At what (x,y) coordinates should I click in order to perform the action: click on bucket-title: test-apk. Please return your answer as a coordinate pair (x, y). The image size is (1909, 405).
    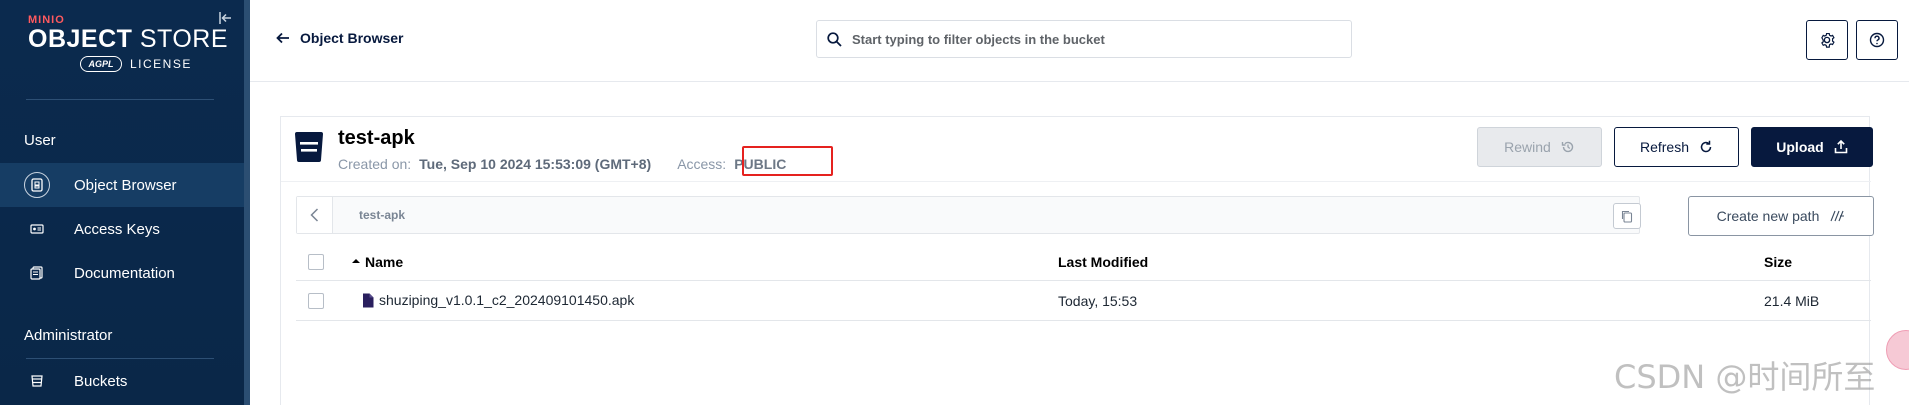
    Looking at the image, I should click on (376, 138).